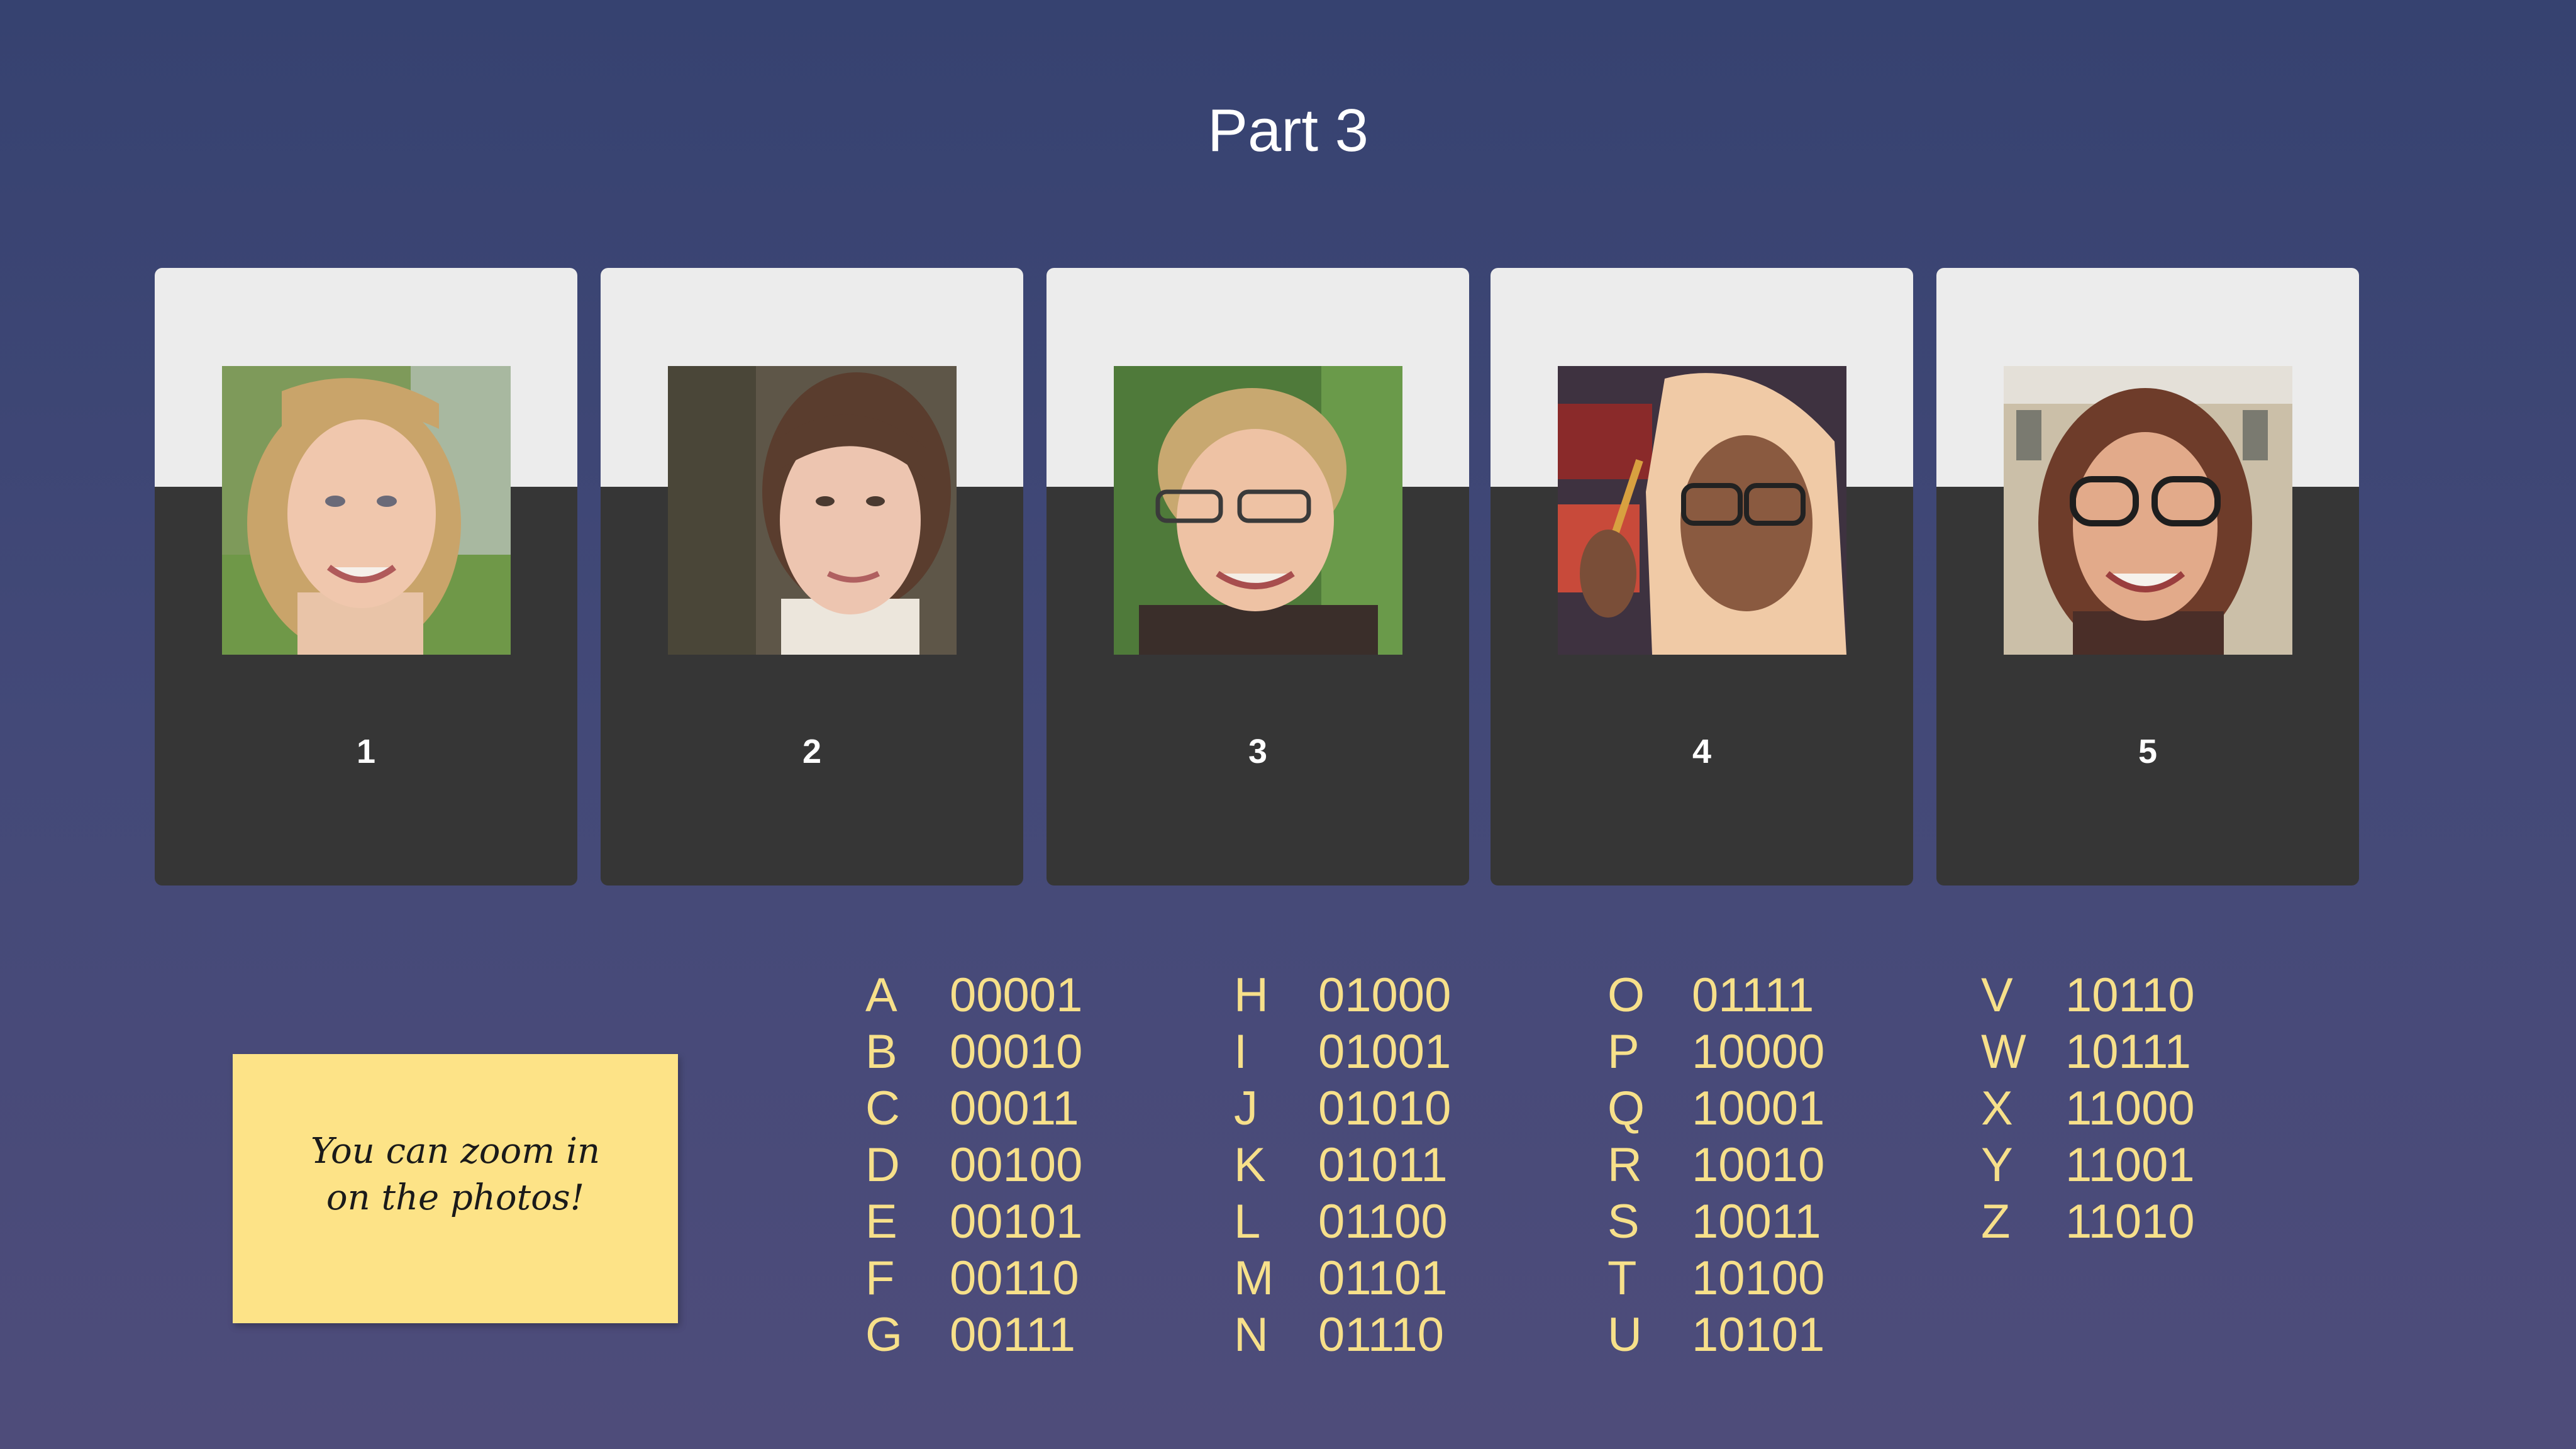  Describe the element at coordinates (1385, 1052) in the screenshot. I see `code-value: 01001` at that location.